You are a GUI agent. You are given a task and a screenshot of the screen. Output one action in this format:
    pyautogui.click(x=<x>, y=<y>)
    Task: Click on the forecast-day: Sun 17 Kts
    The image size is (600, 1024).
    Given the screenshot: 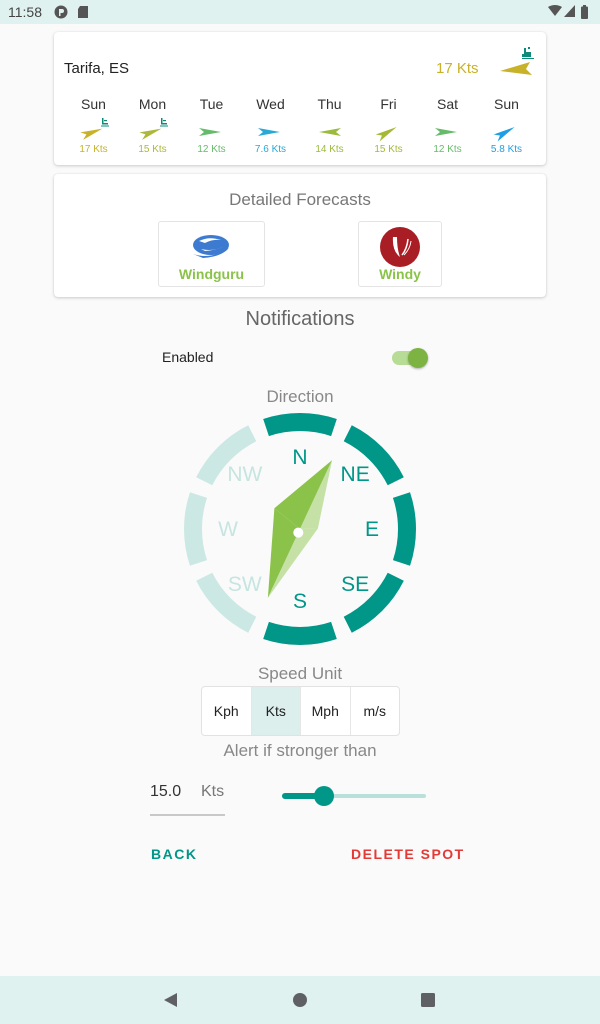 What is the action you would take?
    pyautogui.click(x=93, y=125)
    